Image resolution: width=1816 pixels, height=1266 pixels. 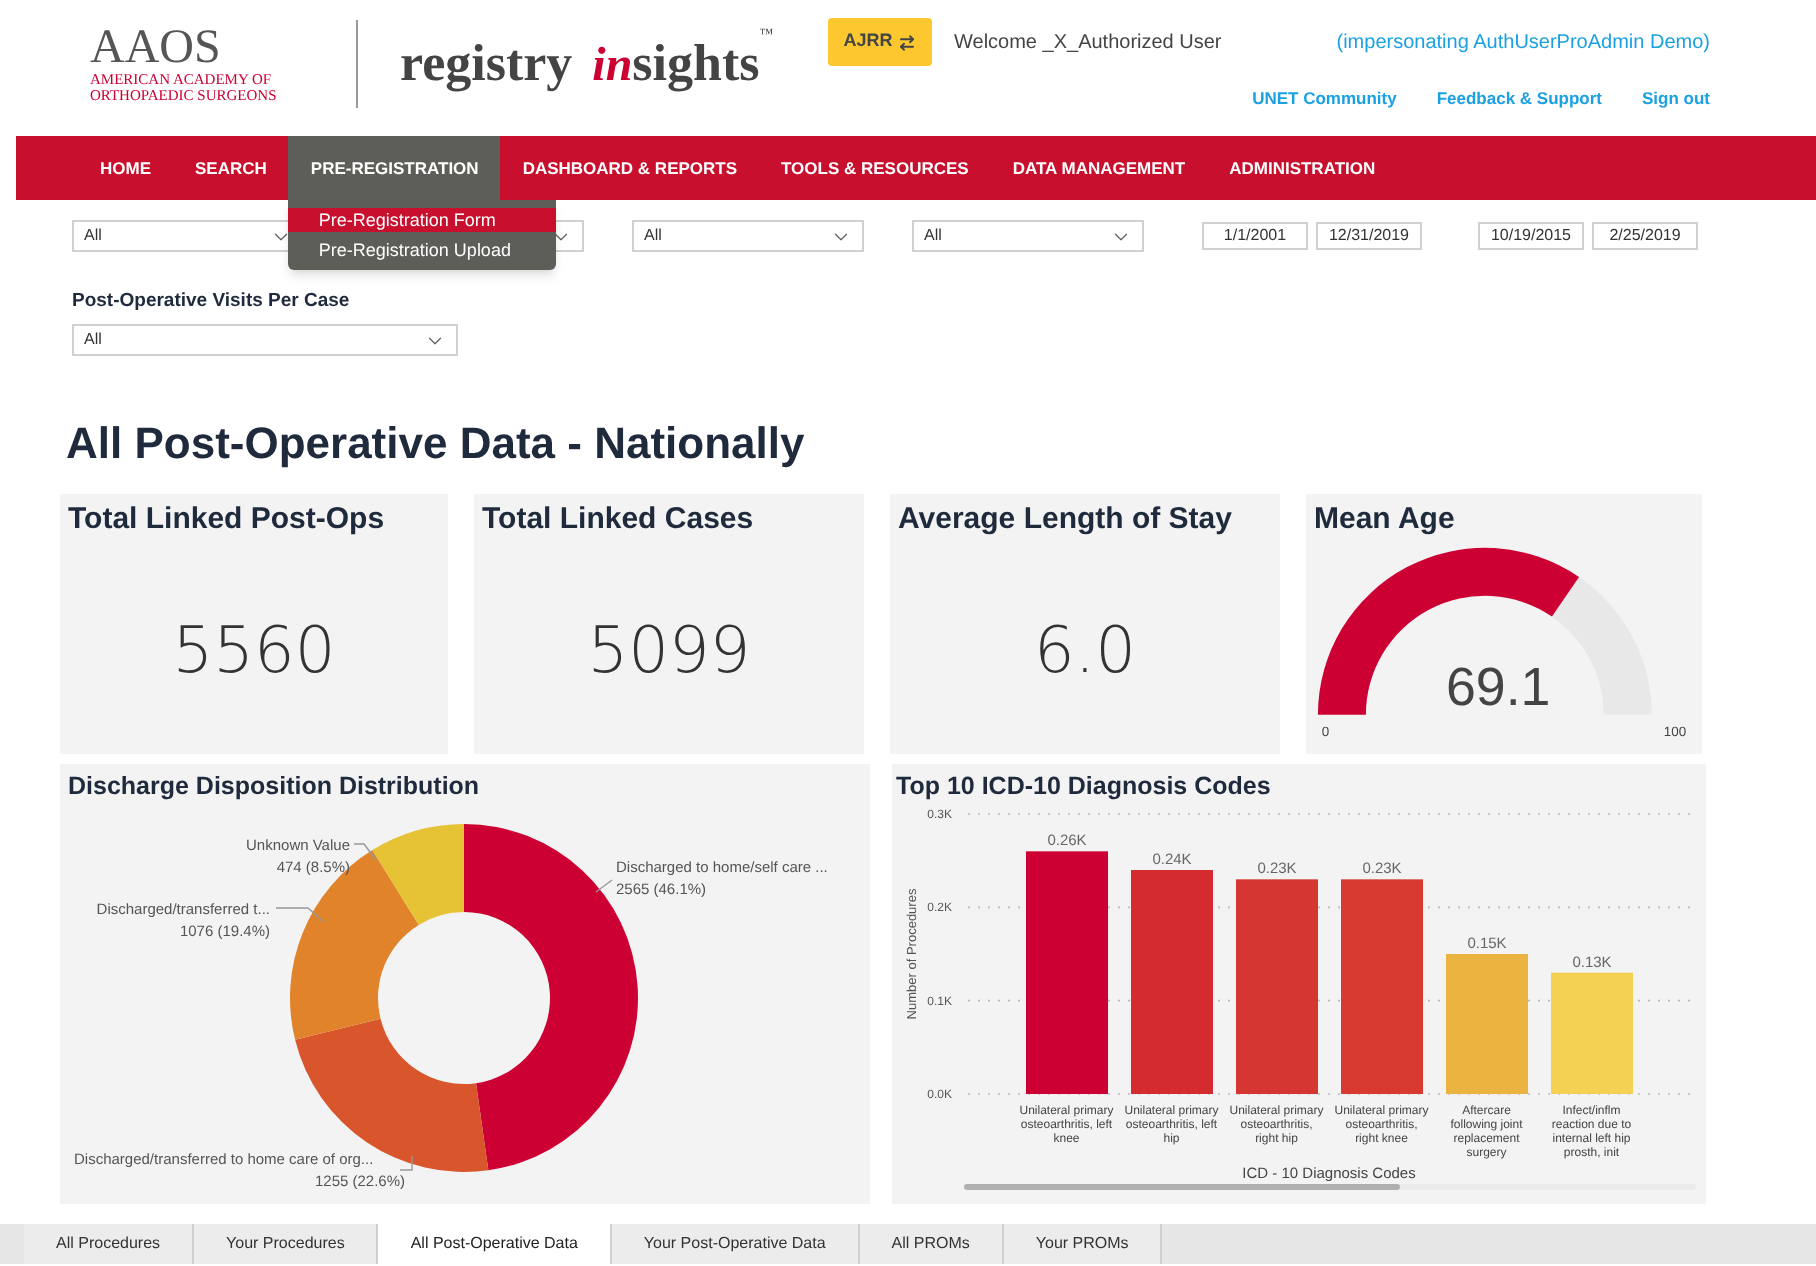 What do you see at coordinates (1088, 43) in the screenshot?
I see `welcome-text: Welcome _X_Authorized User` at bounding box center [1088, 43].